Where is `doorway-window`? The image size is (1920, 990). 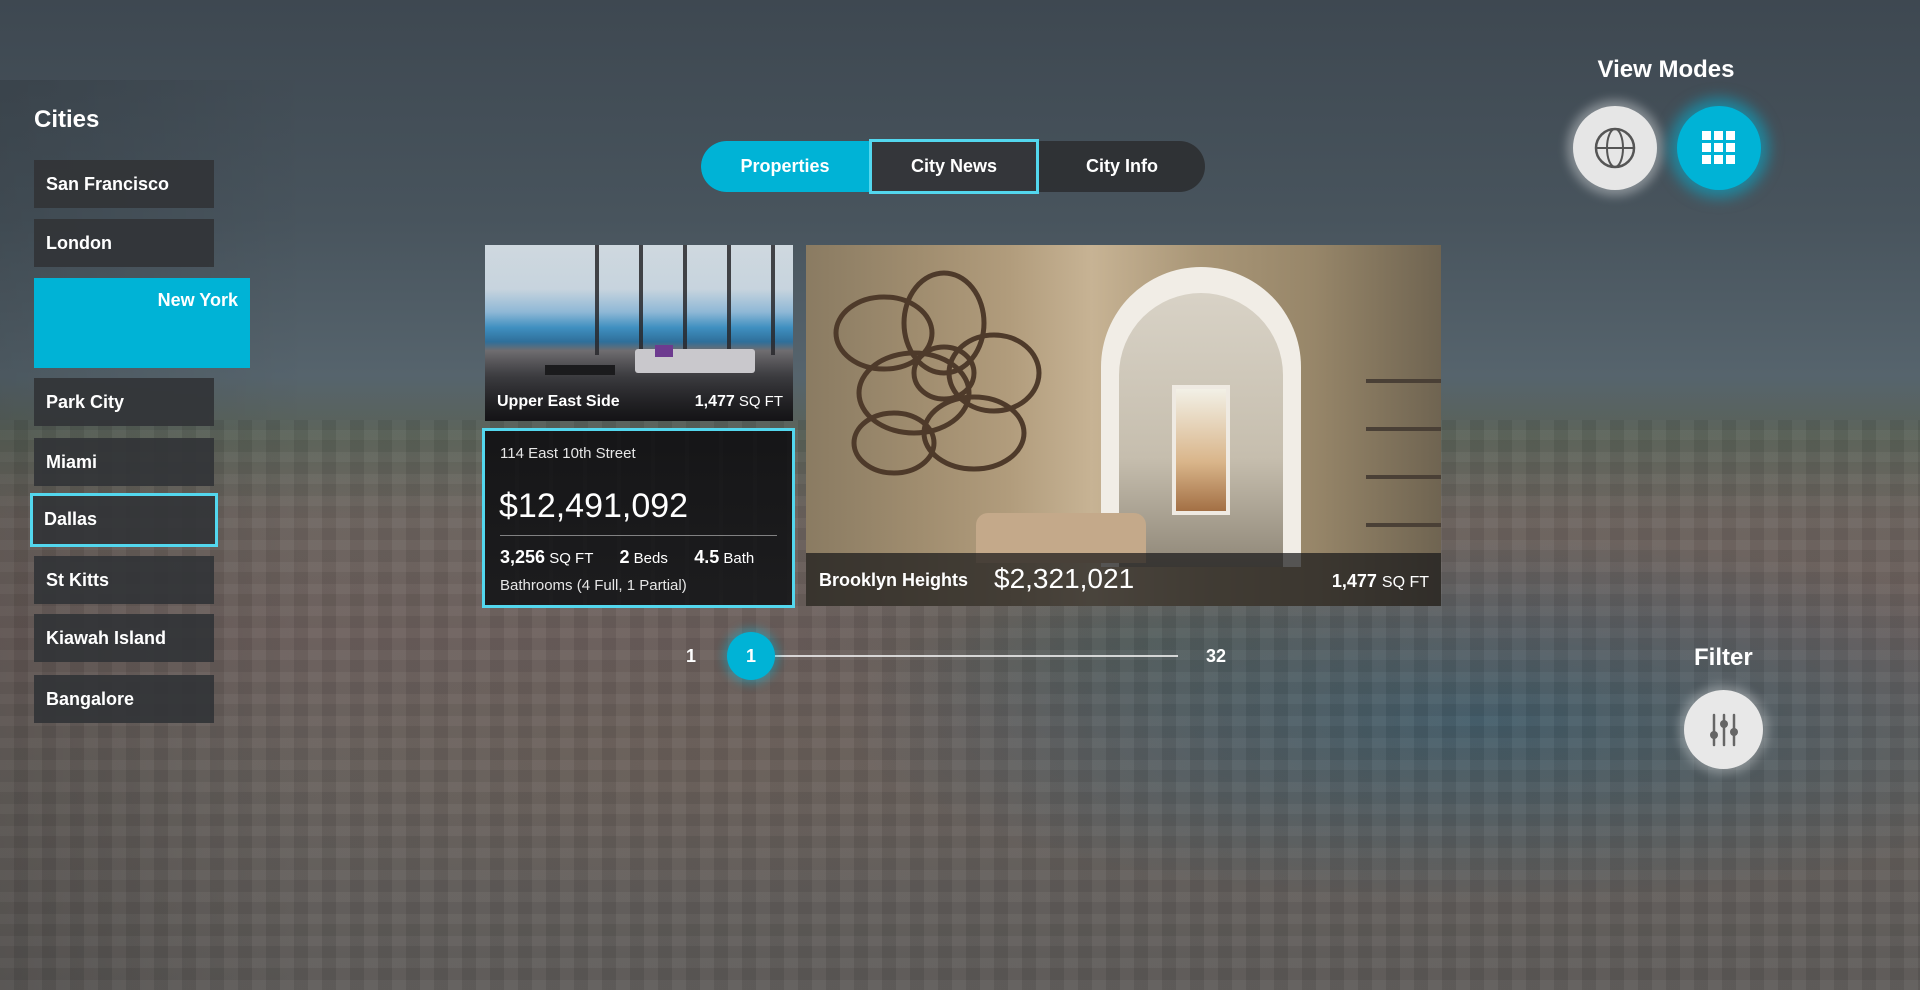
doorway-window is located at coordinates (1201, 450).